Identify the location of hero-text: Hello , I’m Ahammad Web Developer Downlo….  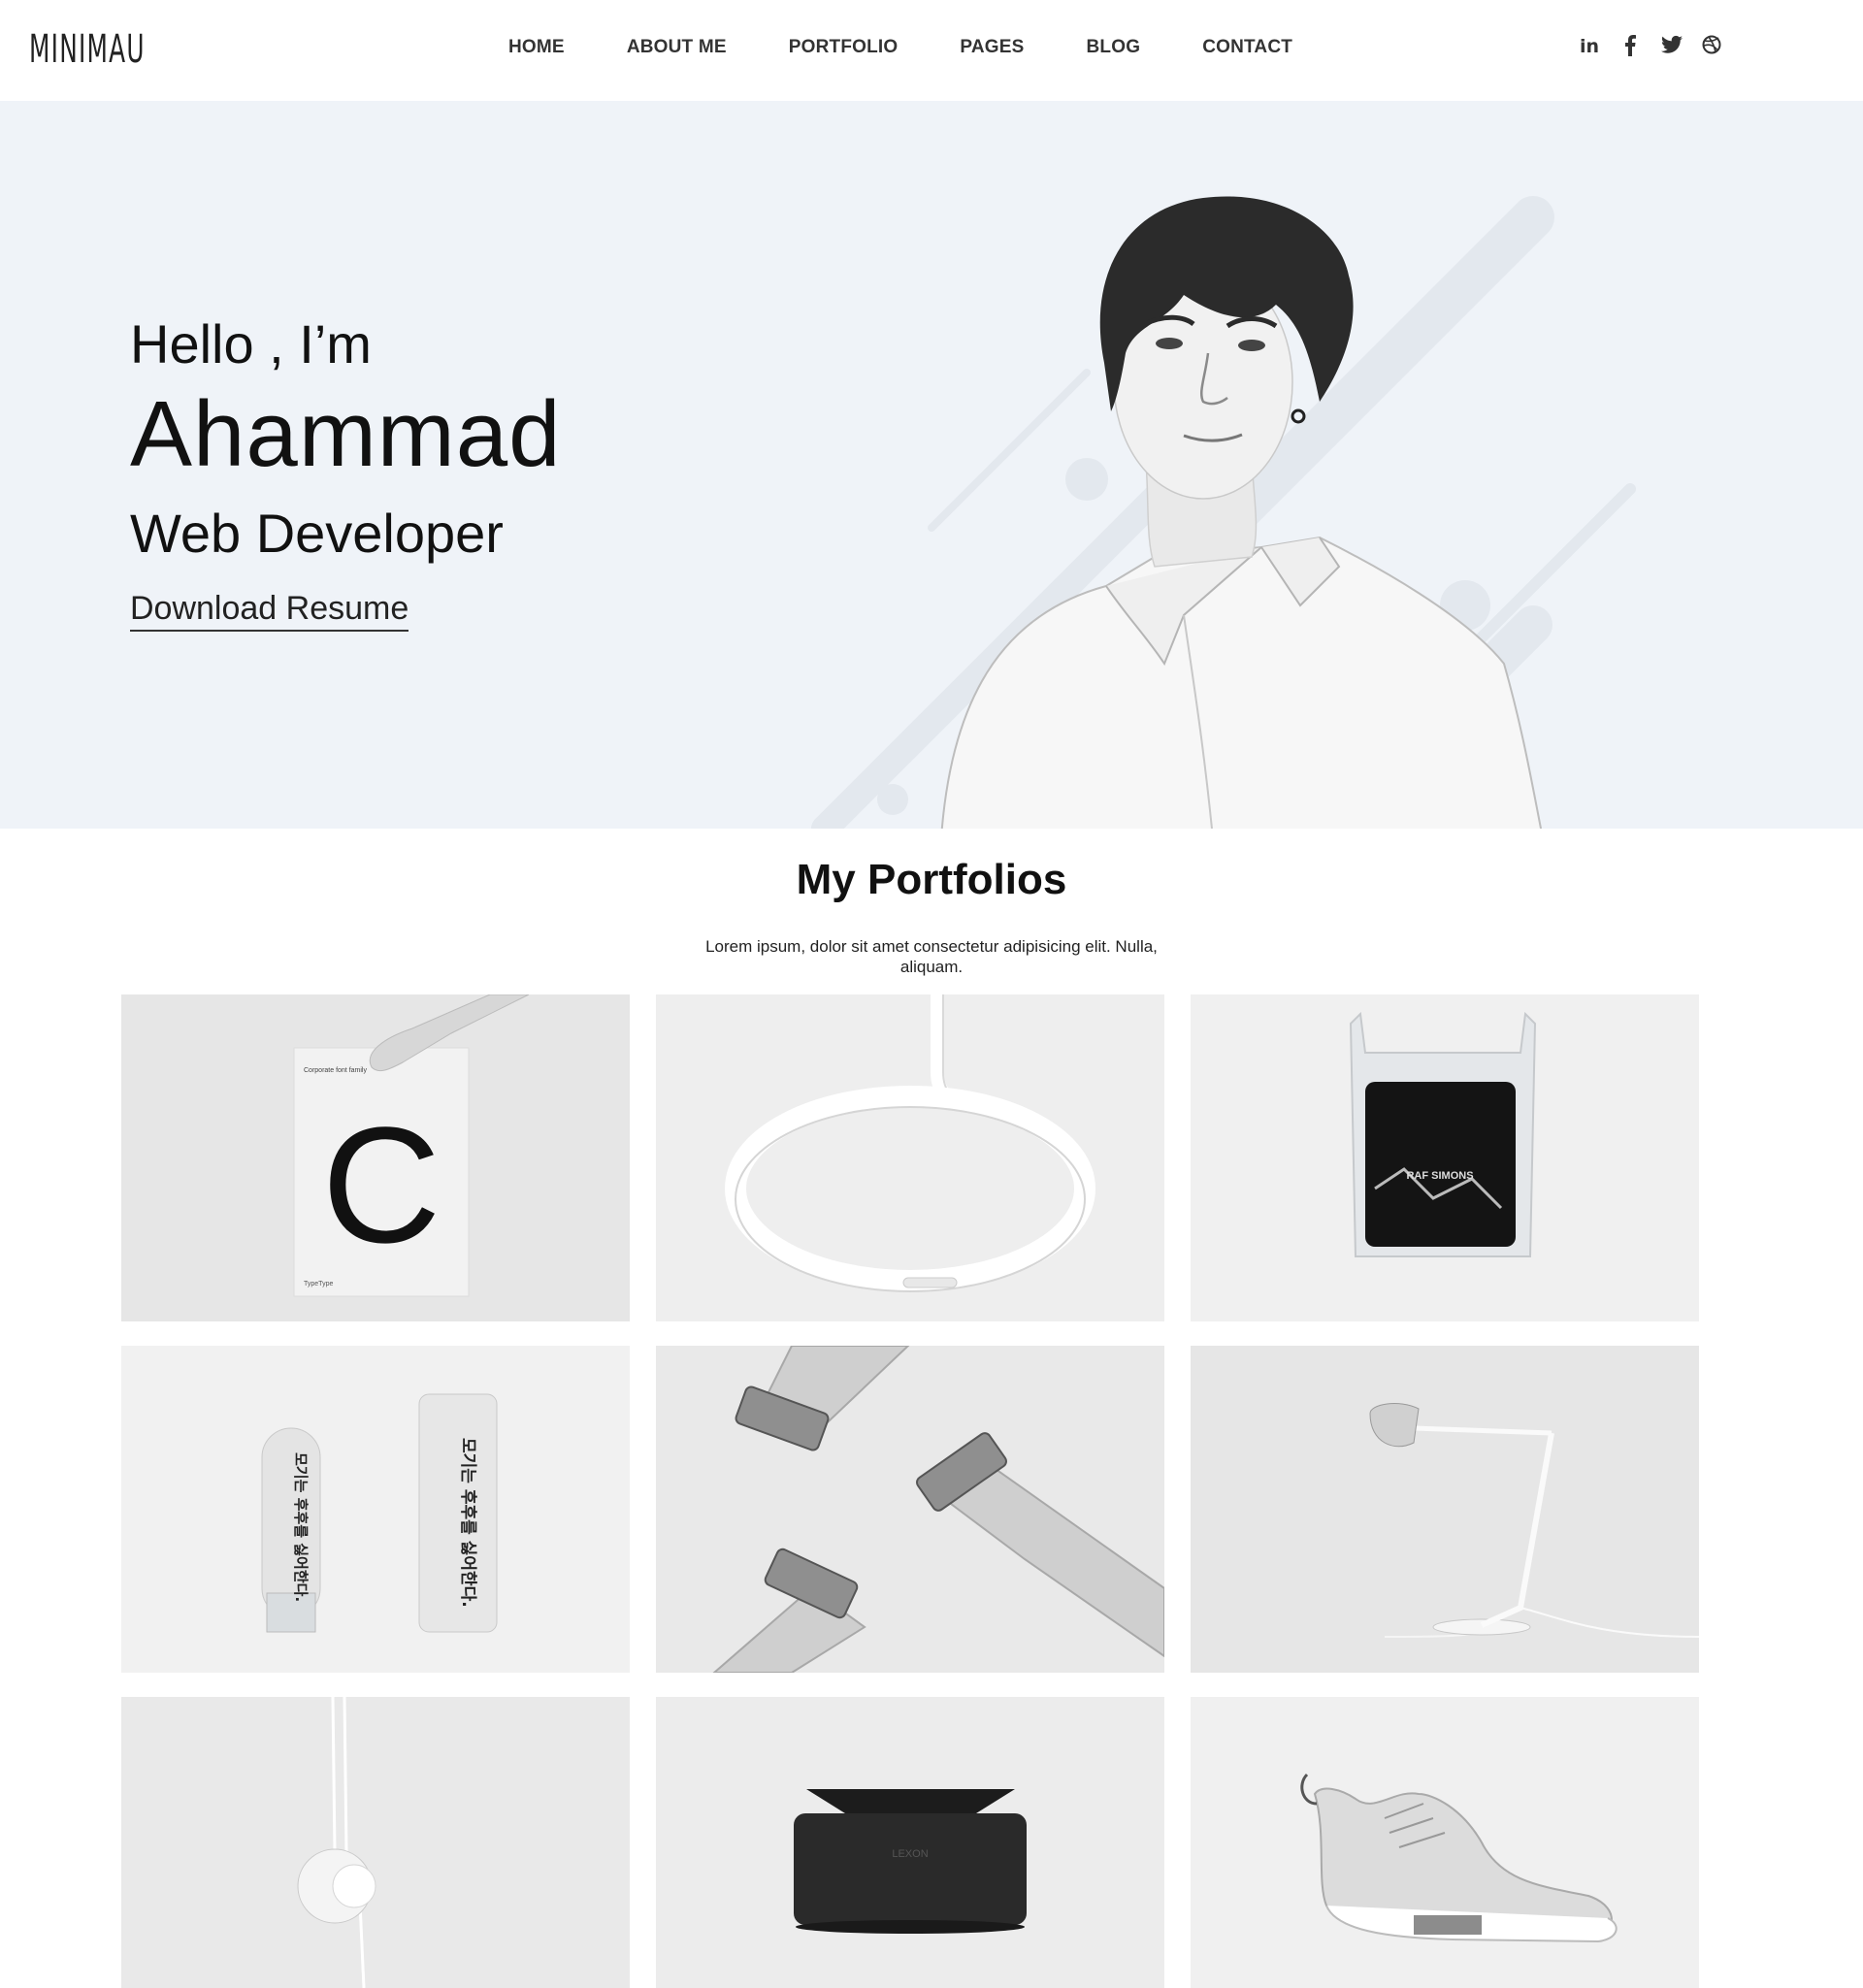
(346, 472).